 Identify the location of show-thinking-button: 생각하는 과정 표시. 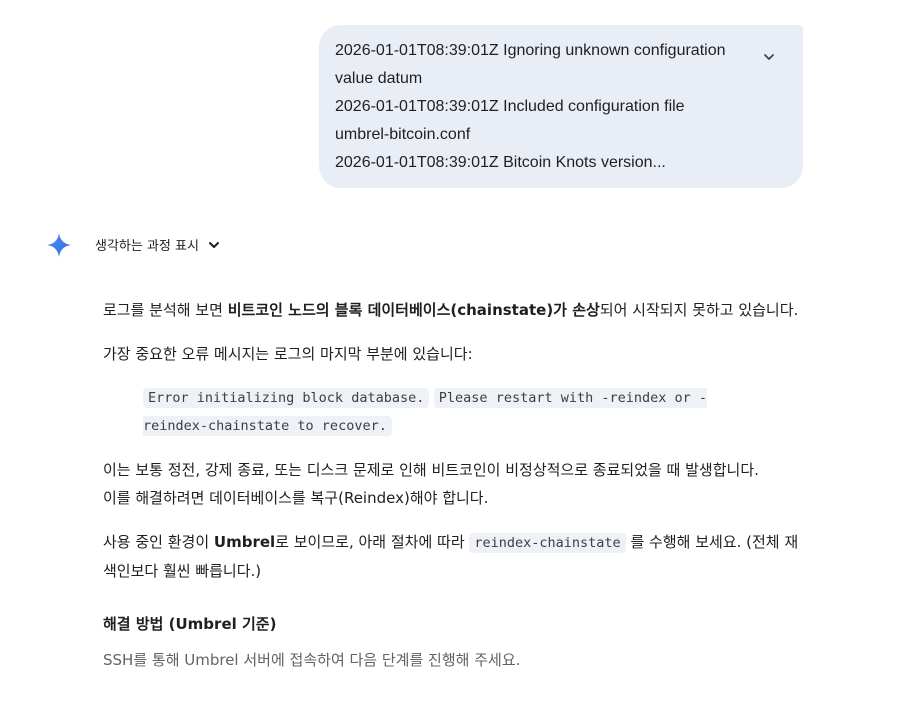
(158, 244).